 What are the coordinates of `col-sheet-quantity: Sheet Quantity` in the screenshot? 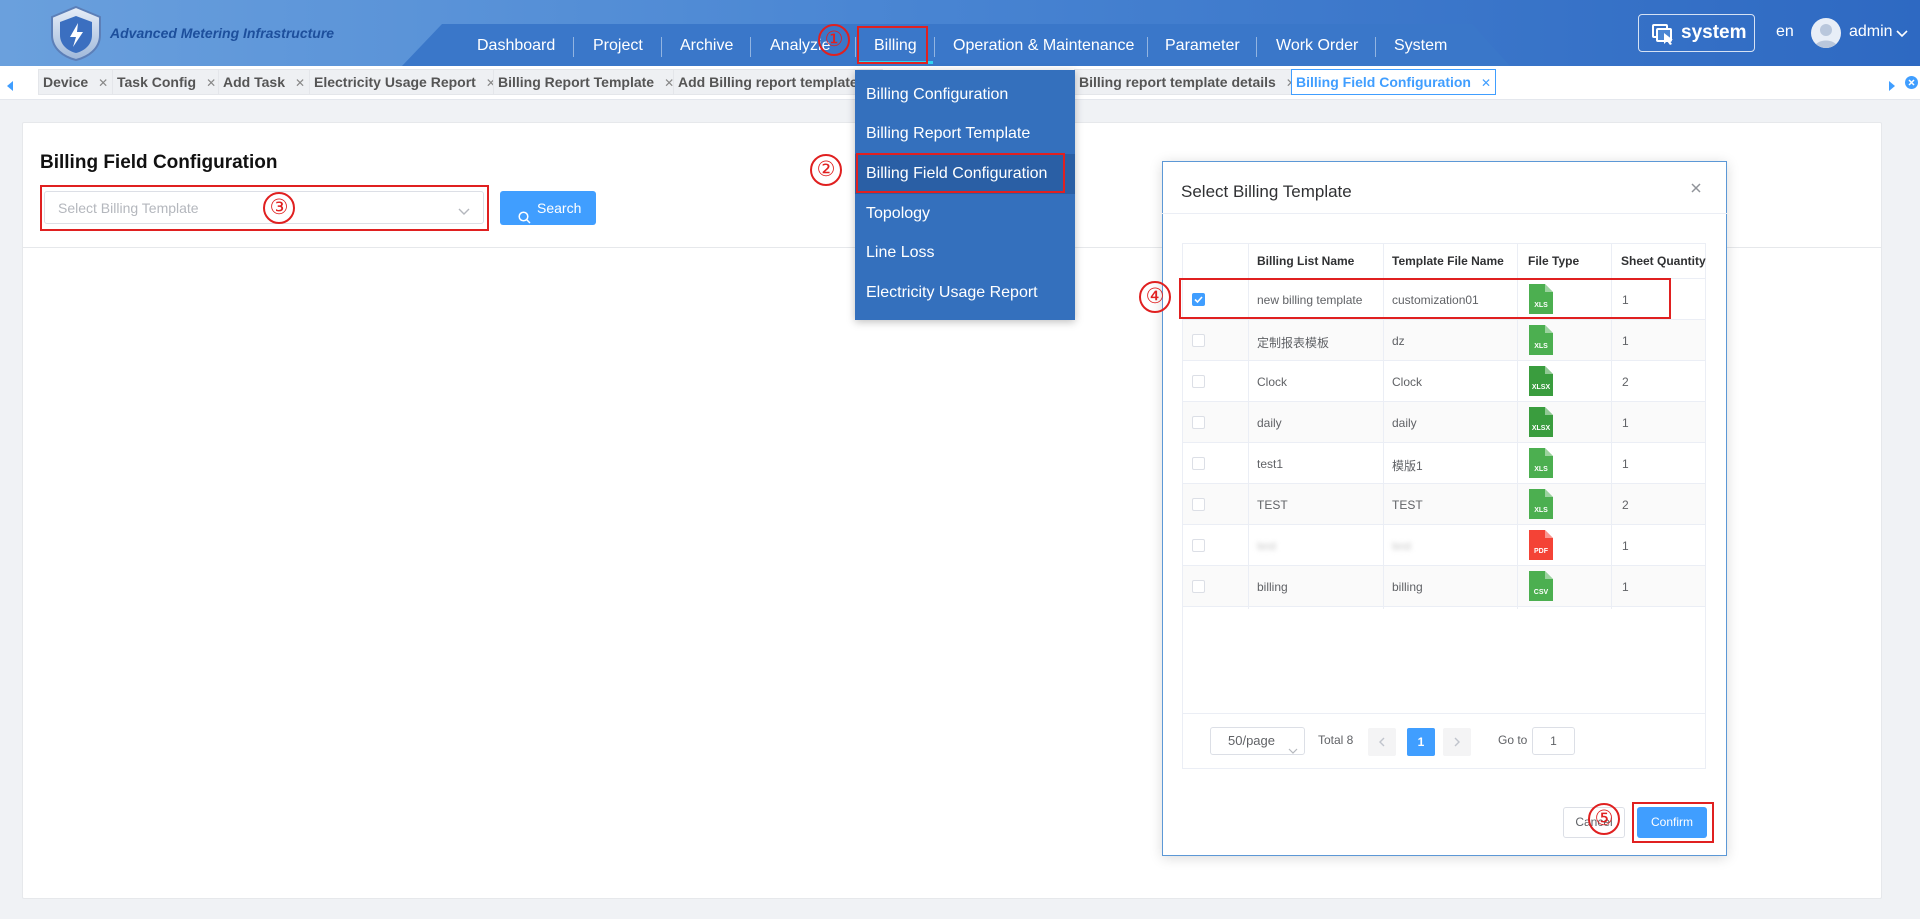 It's located at (1663, 261).